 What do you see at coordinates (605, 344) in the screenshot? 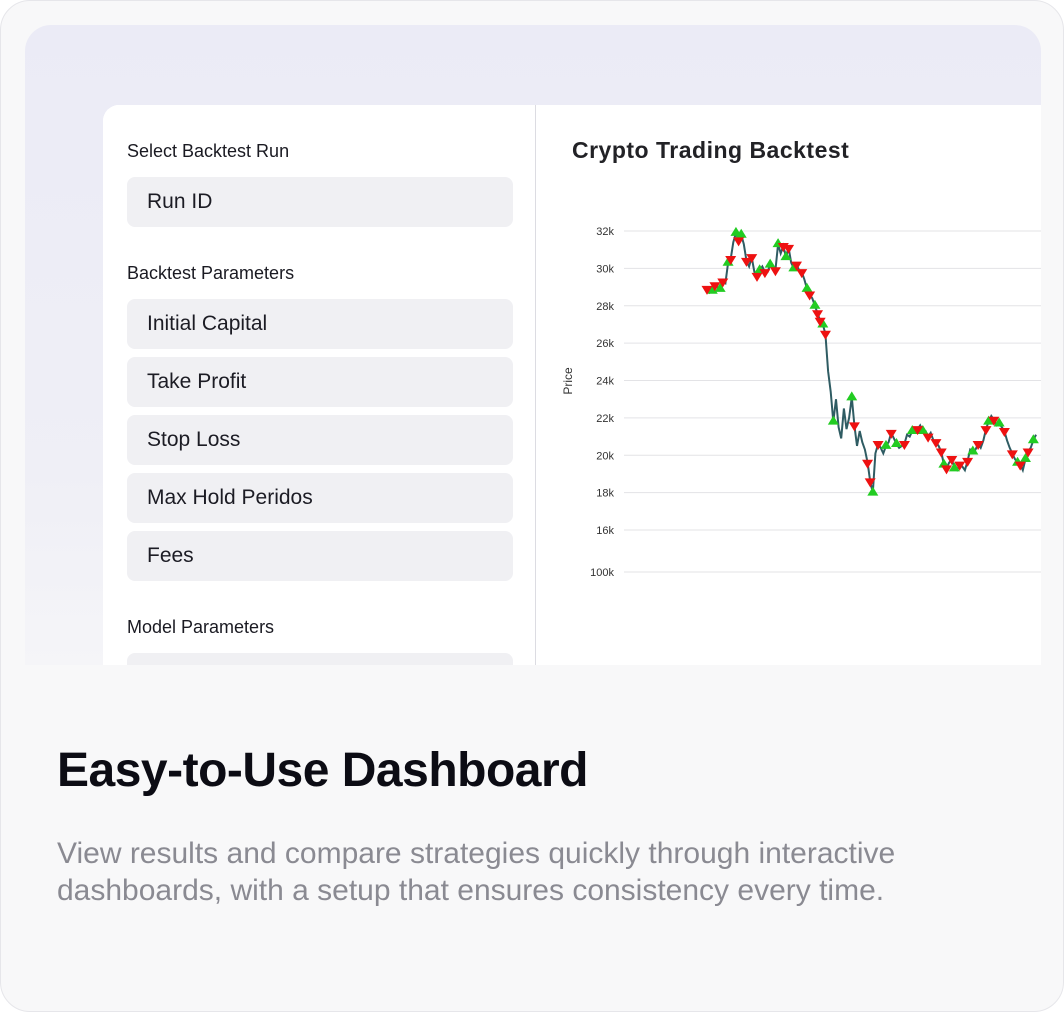
I see `y-tick-label: 26k` at bounding box center [605, 344].